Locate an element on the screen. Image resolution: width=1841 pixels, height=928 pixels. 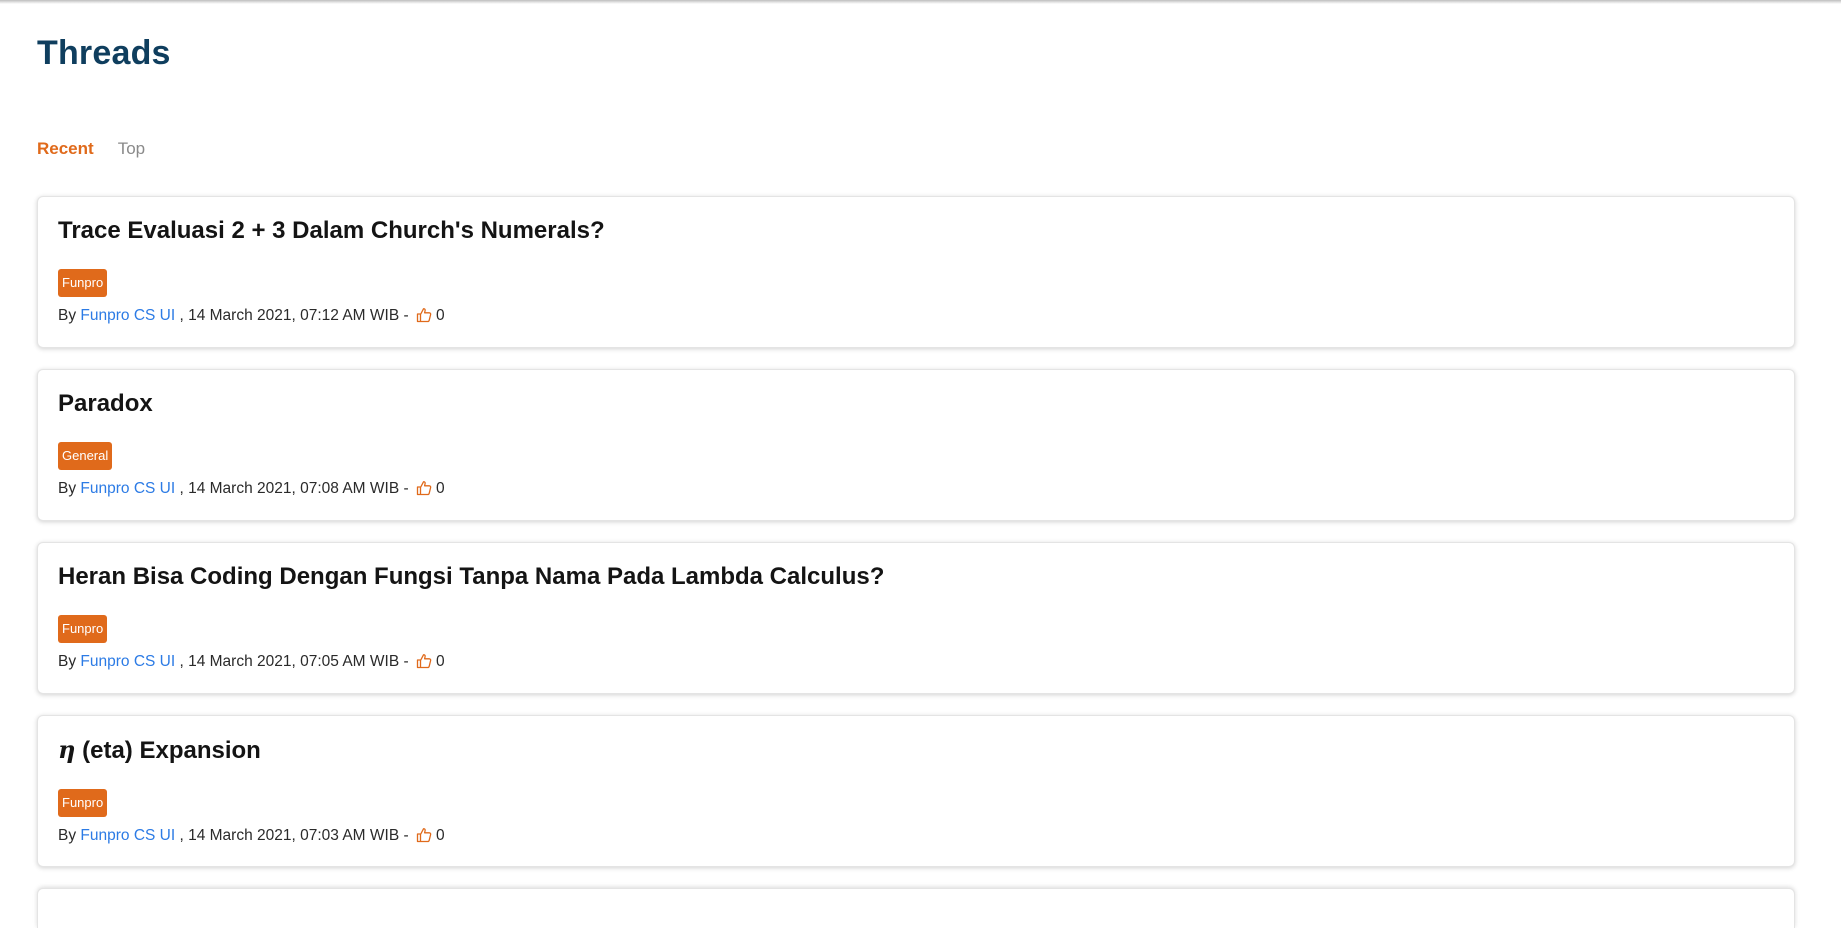
tab-recent: Recent is located at coordinates (65, 149).